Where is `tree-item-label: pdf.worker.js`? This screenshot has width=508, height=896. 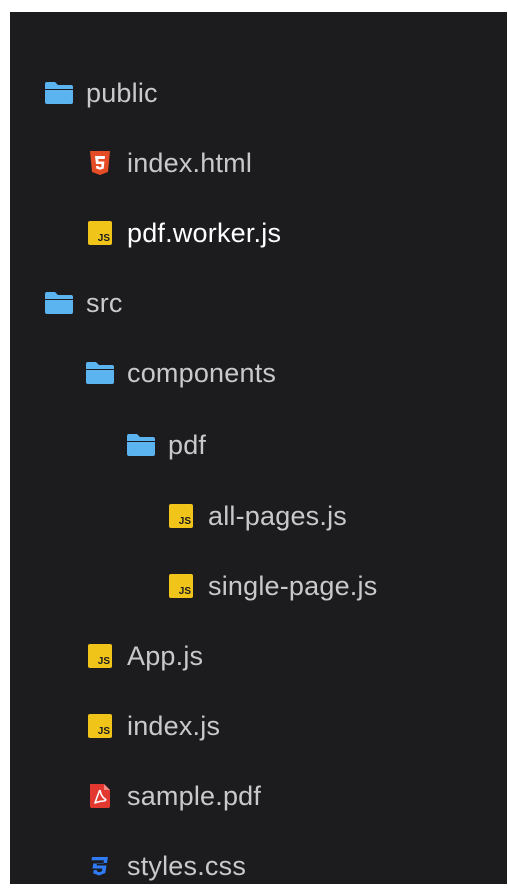 tree-item-label: pdf.worker.js is located at coordinates (204, 232).